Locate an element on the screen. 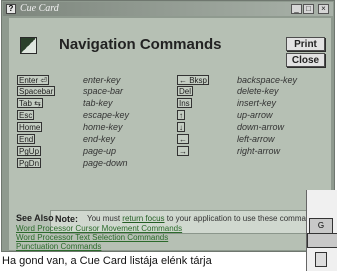  command-desc: left-arrow is located at coordinates (256, 139).